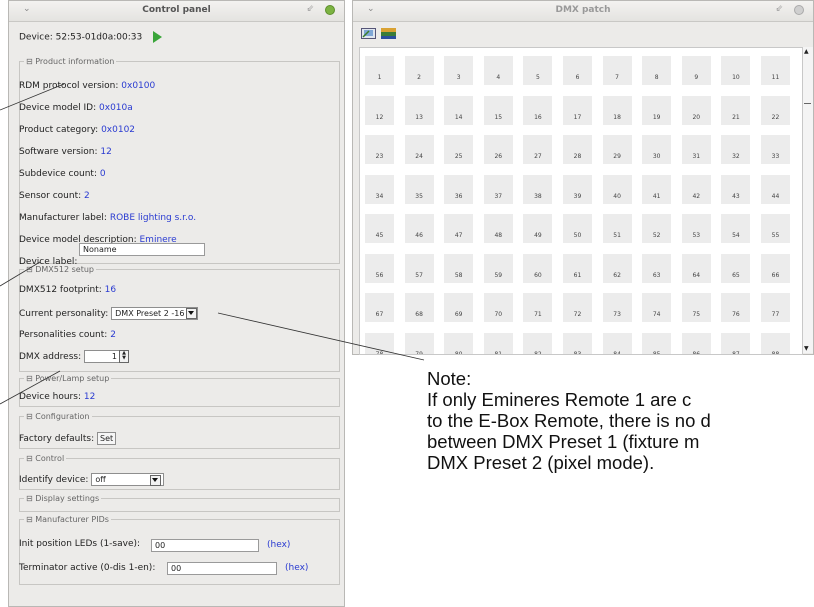 Image resolution: width=814 pixels, height=607 pixels. What do you see at coordinates (538, 268) in the screenshot?
I see `dmx-channel-cell: 60` at bounding box center [538, 268].